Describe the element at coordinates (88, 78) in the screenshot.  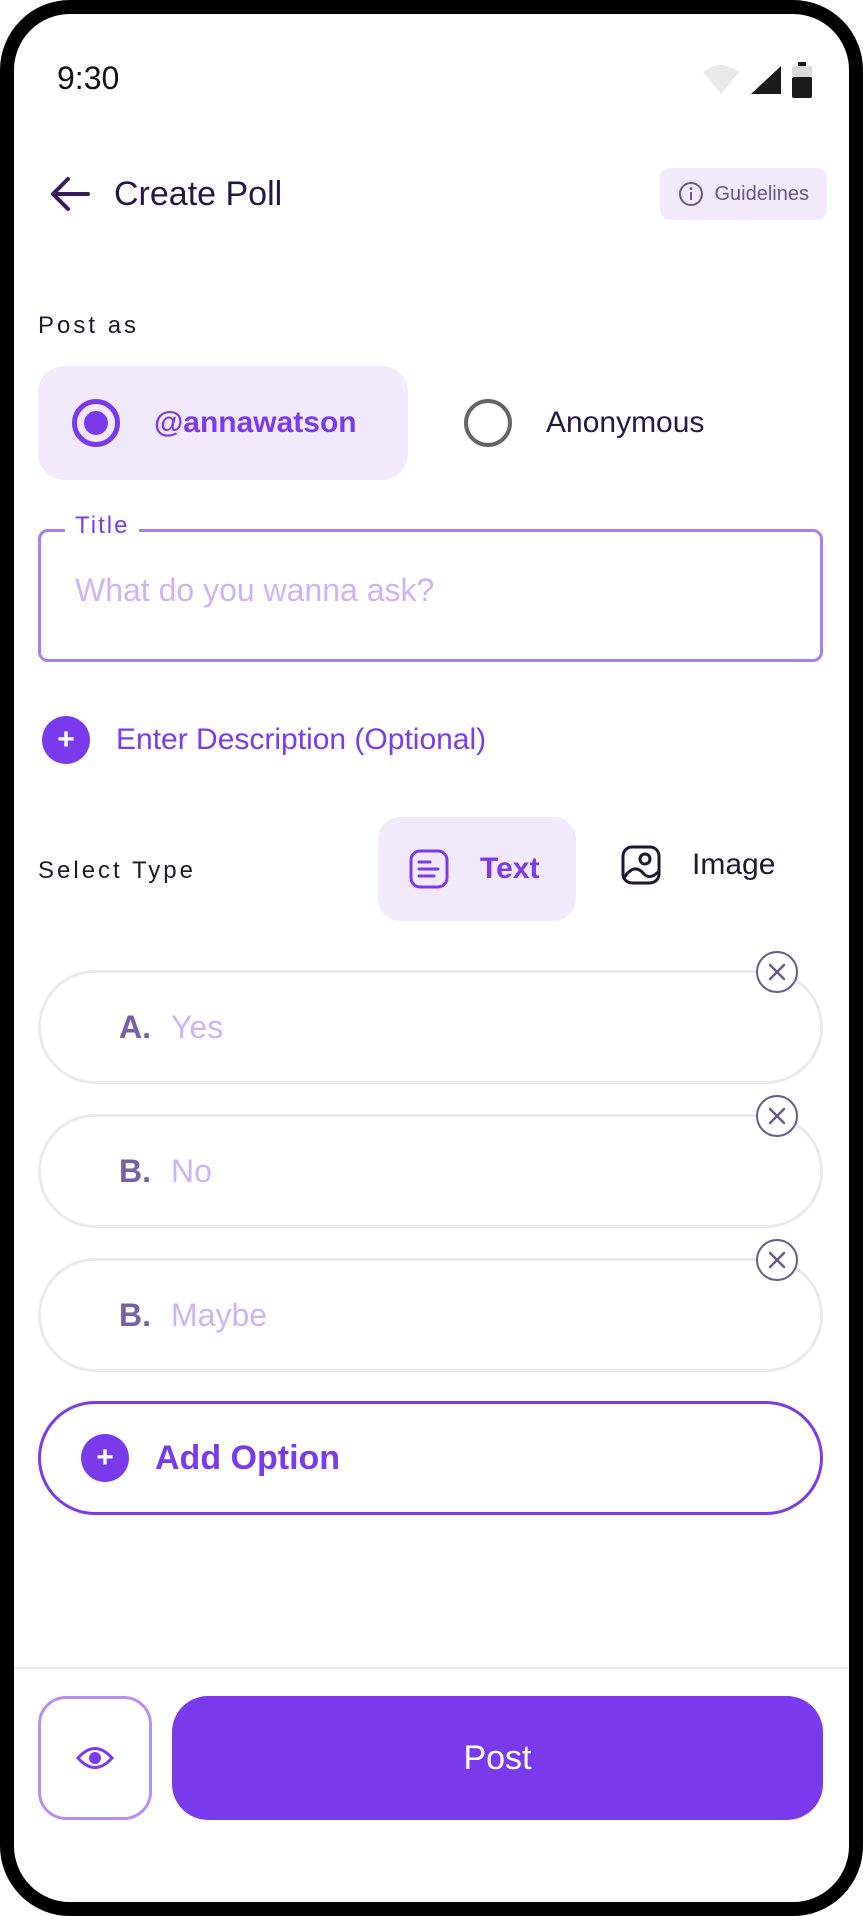
I see `status-time: 9:30` at that location.